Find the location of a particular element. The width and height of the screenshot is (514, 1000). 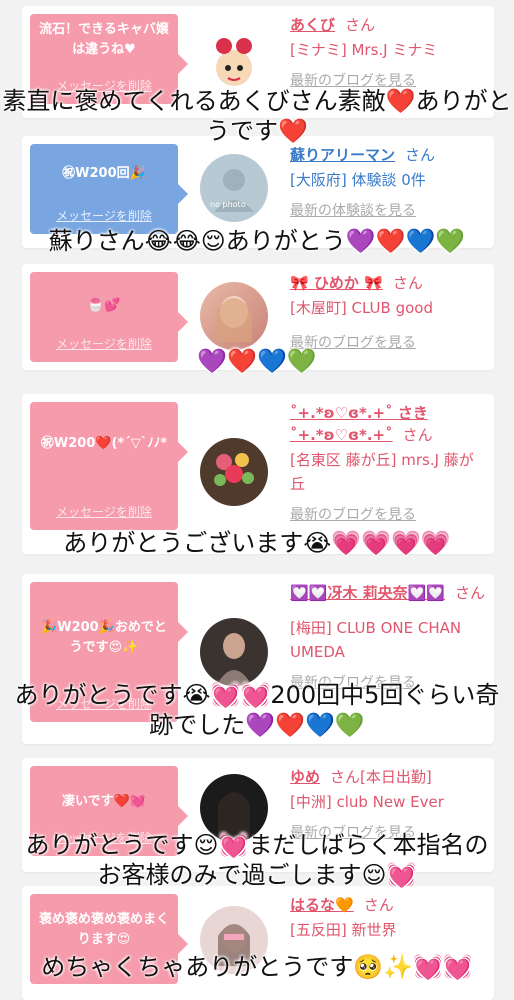

message-bubble: ㊗W200回🎉 メッセージを削除 is located at coordinates (109, 189).